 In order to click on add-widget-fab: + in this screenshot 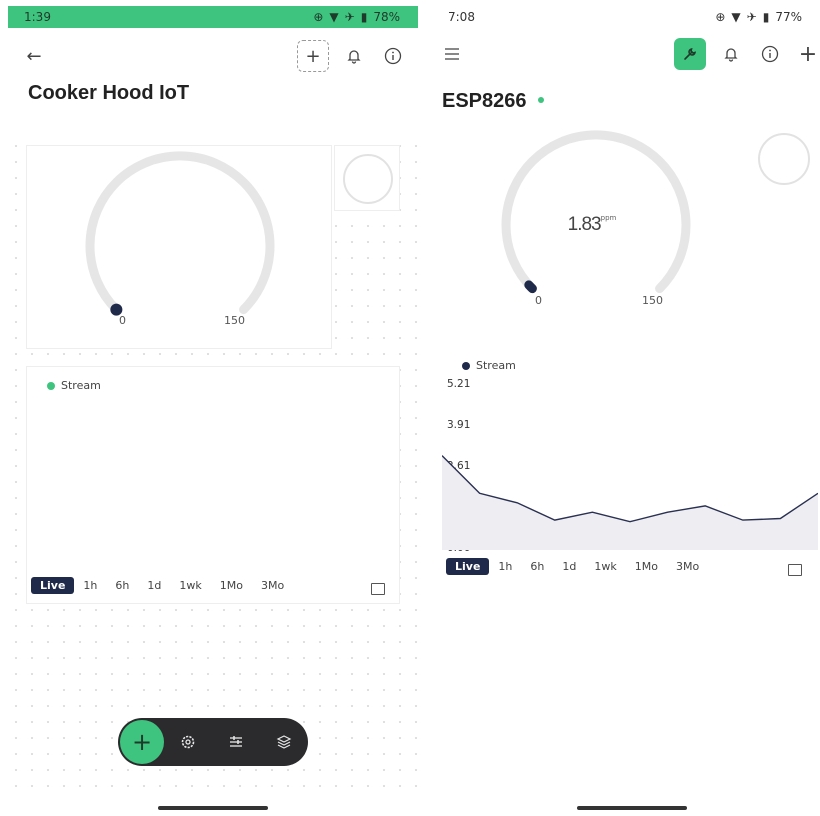, I will do `click(142, 742)`.